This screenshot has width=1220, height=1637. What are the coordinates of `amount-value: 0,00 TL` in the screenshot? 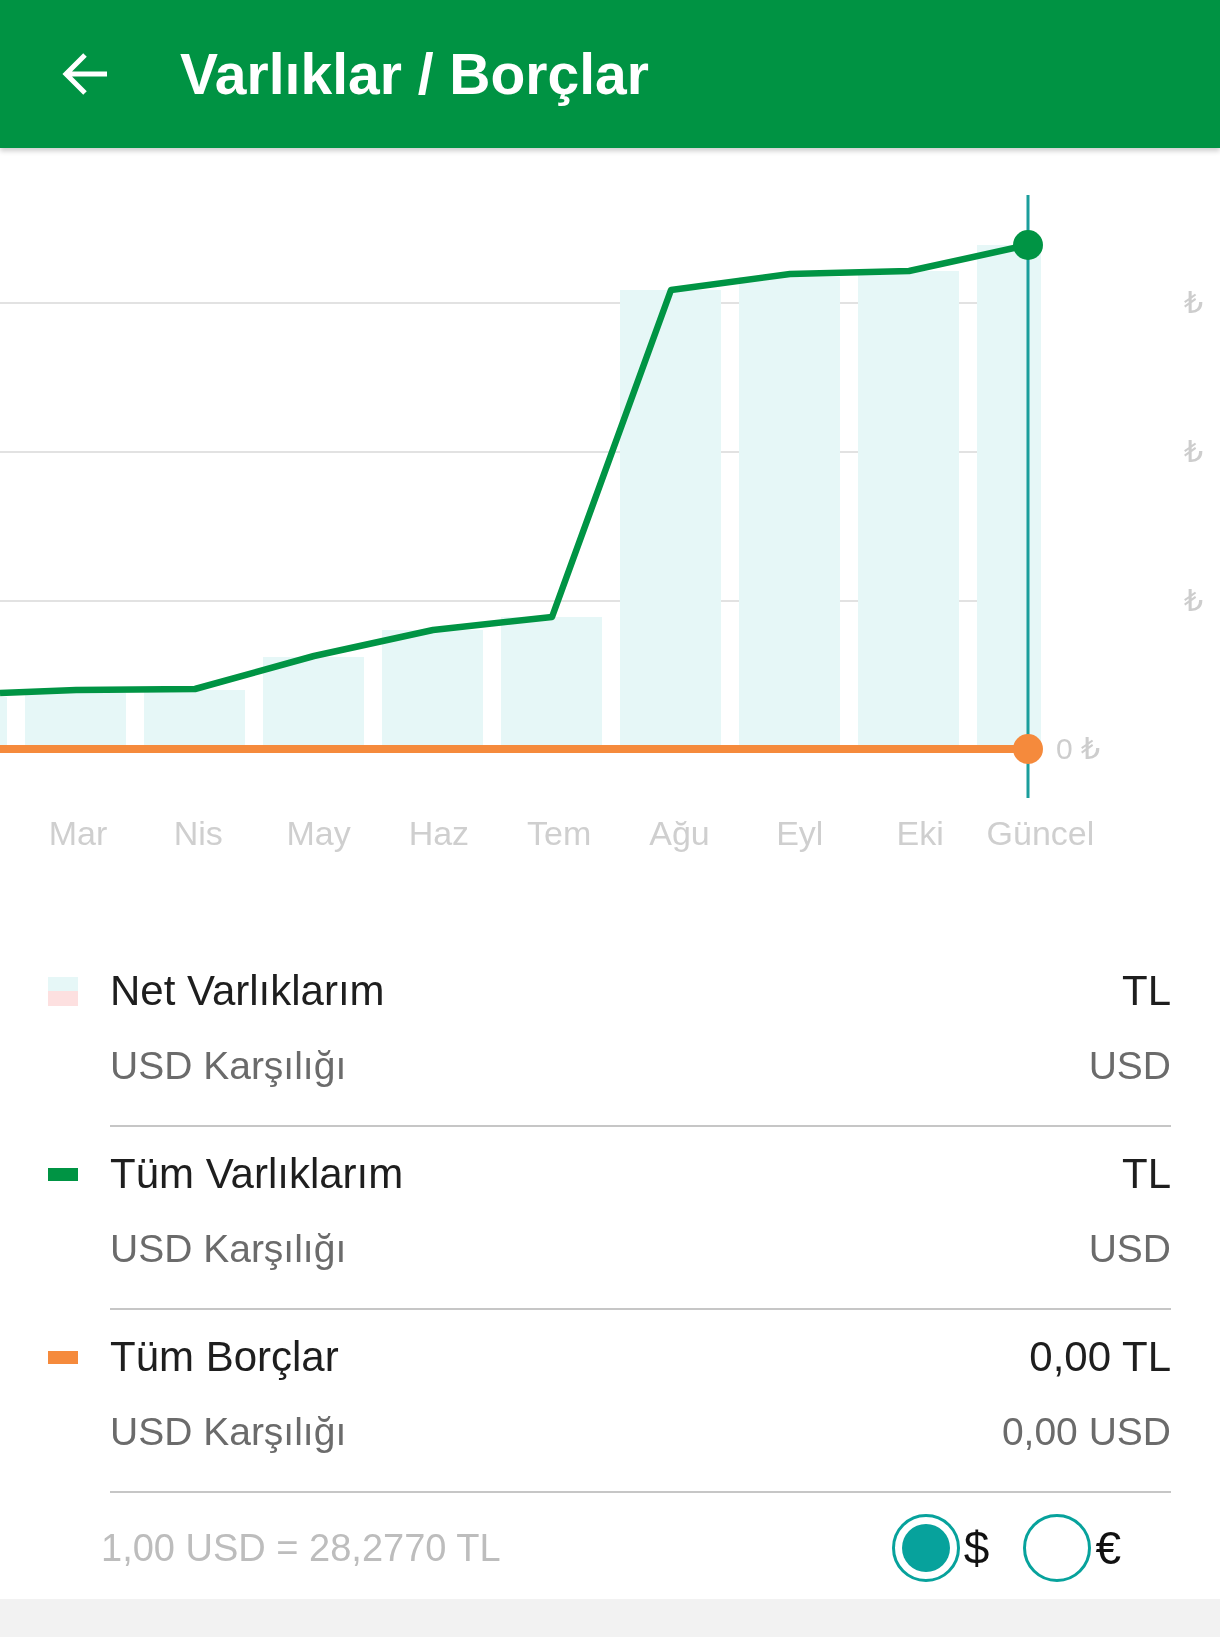 It's located at (1100, 1357).